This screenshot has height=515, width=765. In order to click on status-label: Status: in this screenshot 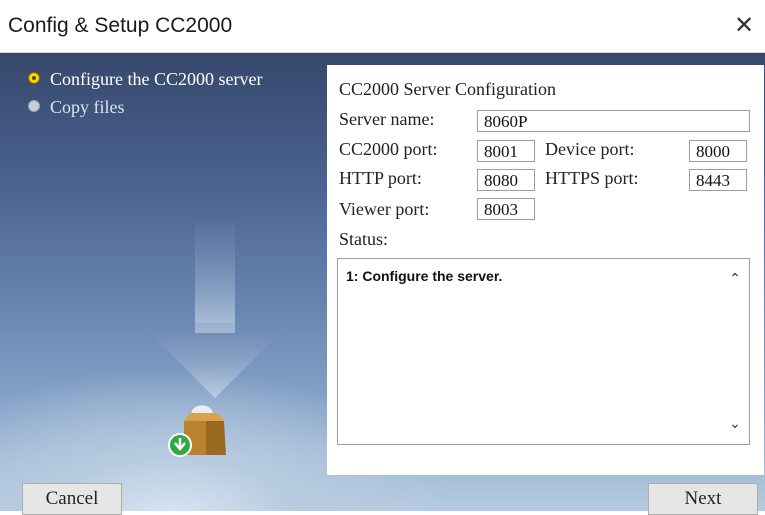, I will do `click(364, 239)`.